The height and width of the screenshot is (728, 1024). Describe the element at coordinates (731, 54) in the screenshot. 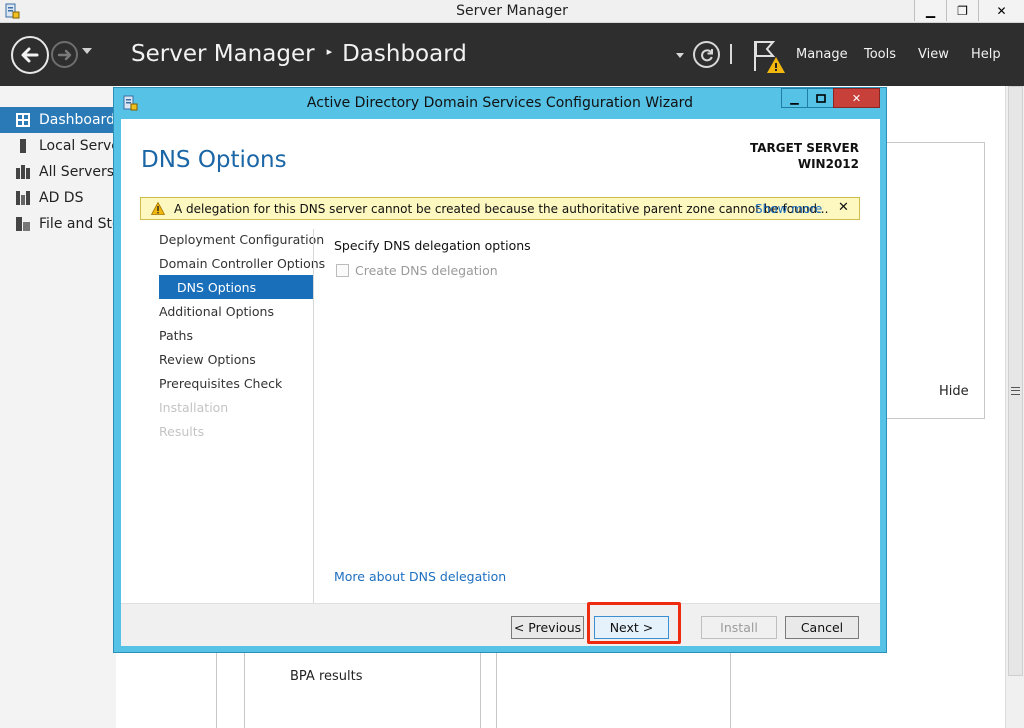

I see `header-divider` at that location.